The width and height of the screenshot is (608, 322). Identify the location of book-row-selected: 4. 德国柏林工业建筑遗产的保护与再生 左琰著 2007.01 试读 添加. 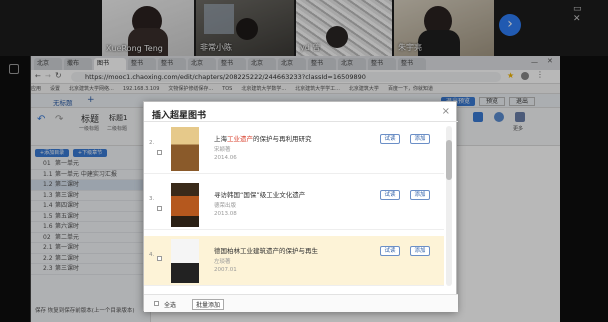
(294, 261).